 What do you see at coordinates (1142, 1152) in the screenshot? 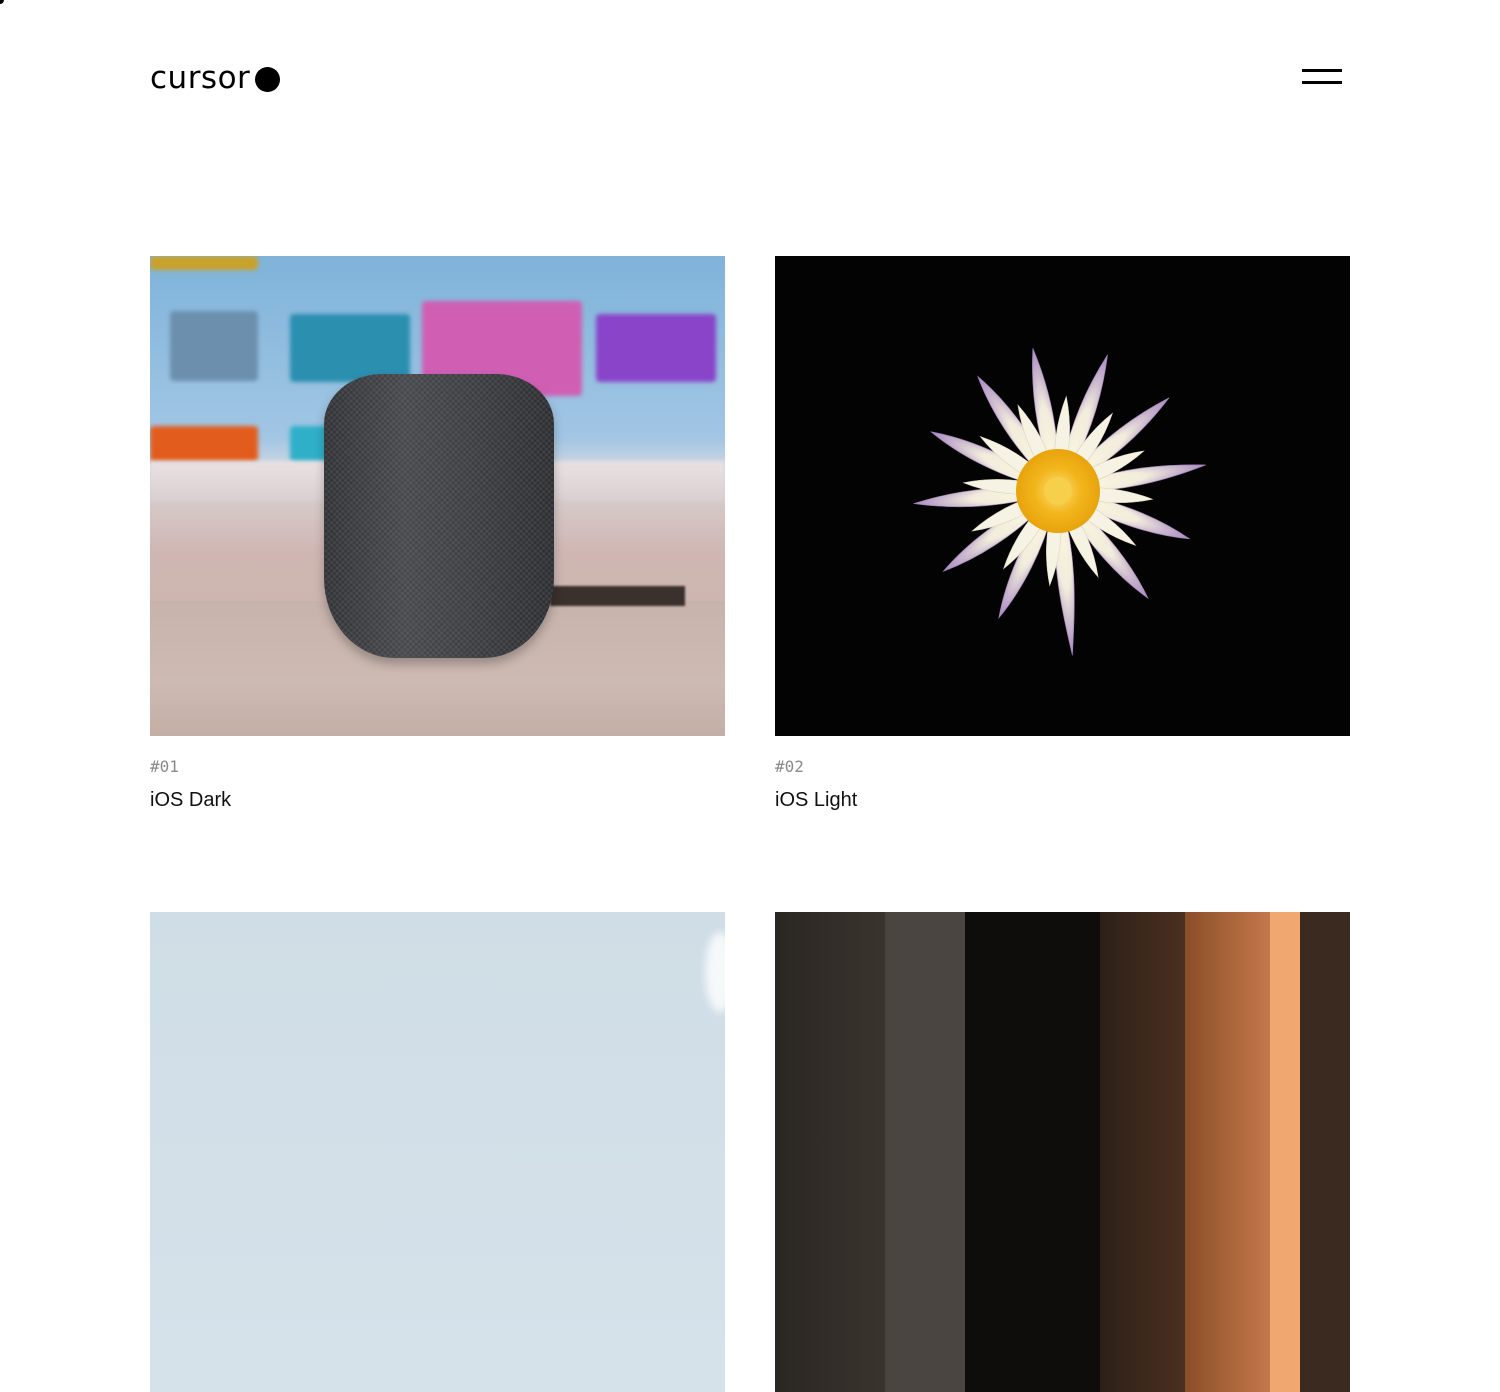
I see `curtain-panel` at bounding box center [1142, 1152].